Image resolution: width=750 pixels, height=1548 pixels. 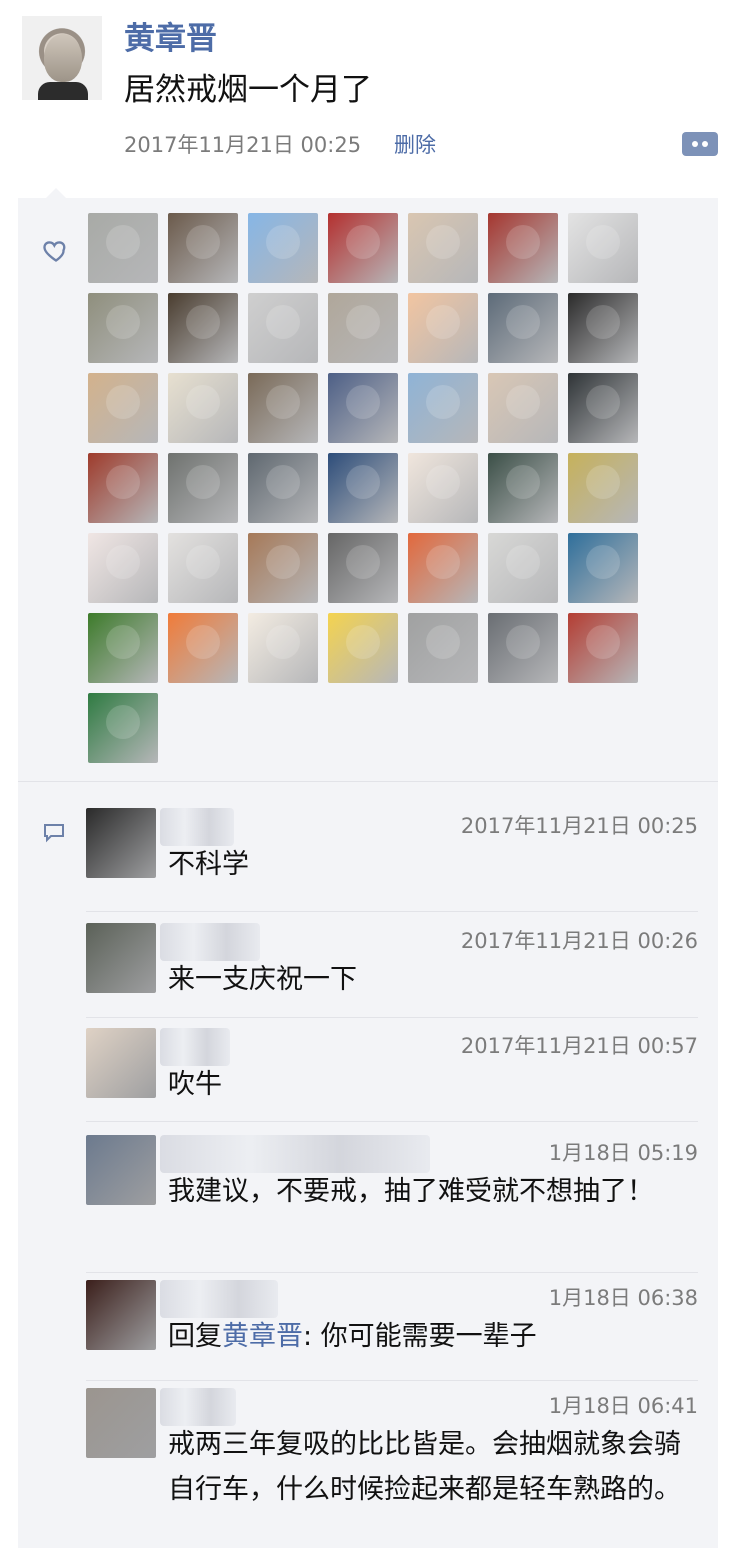 I want to click on comment-bubble-icon, so click(x=54, y=833).